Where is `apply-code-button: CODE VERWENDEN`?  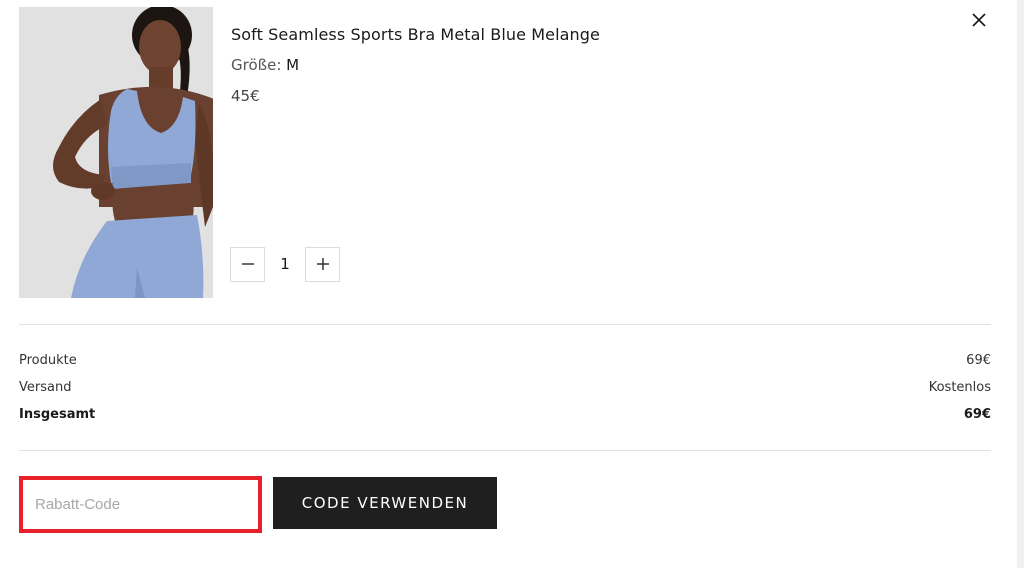
apply-code-button: CODE VERWENDEN is located at coordinates (385, 503).